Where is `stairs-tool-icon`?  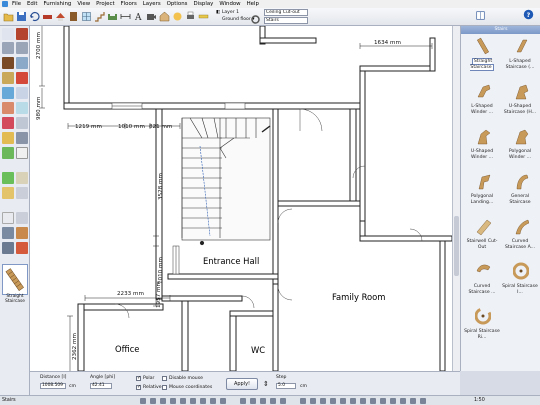 stairs-tool-icon is located at coordinates (99, 16).